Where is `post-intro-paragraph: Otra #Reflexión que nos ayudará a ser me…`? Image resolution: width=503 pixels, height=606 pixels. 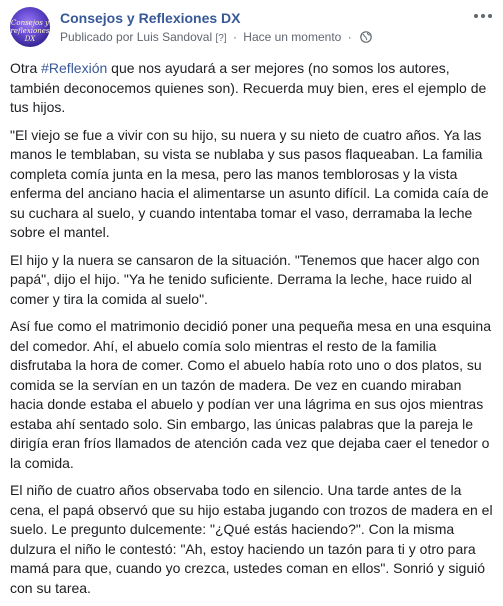 post-intro-paragraph: Otra #Reflexión que nos ayudará a ser me… is located at coordinates (253, 88).